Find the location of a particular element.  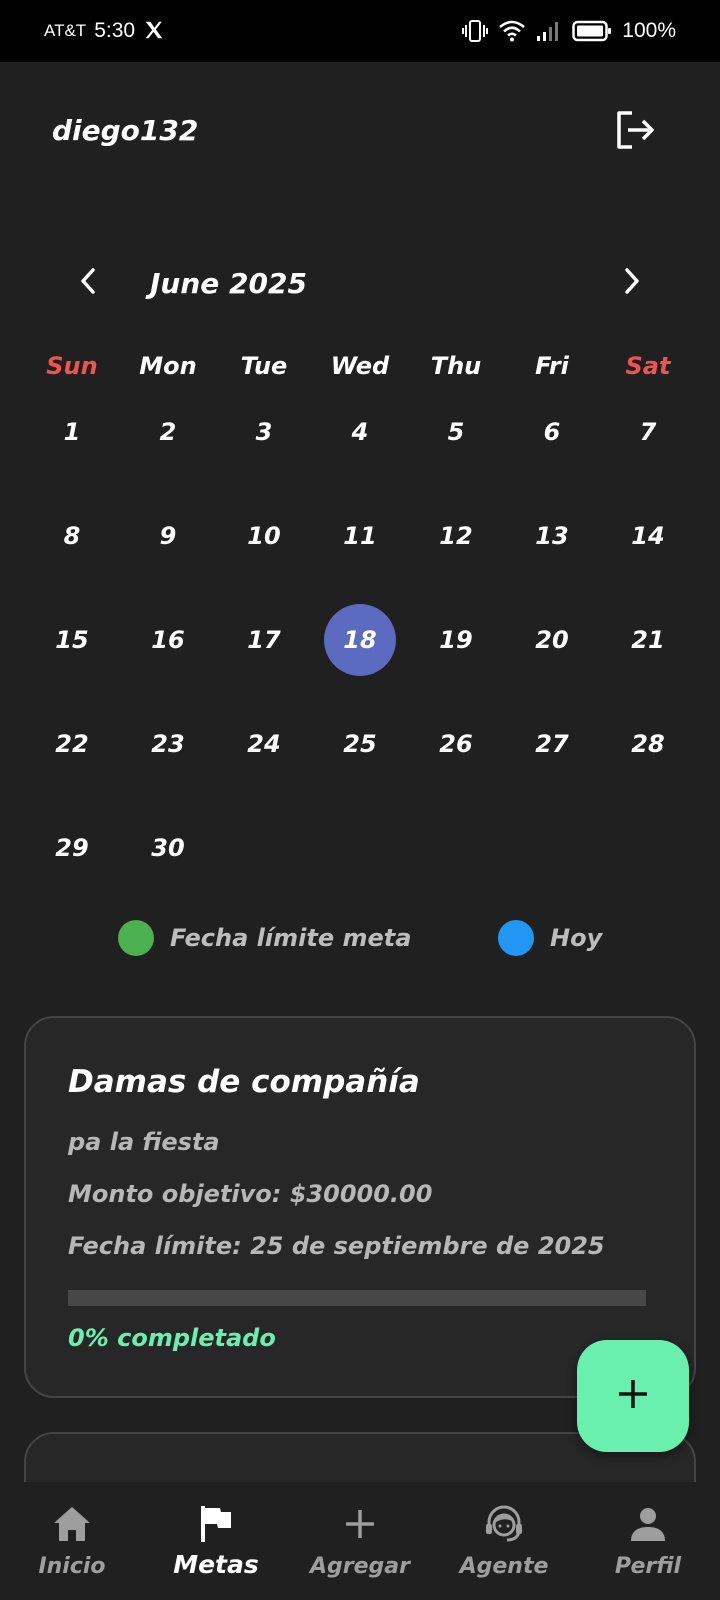

calendar-day: 16 is located at coordinates (168, 640).